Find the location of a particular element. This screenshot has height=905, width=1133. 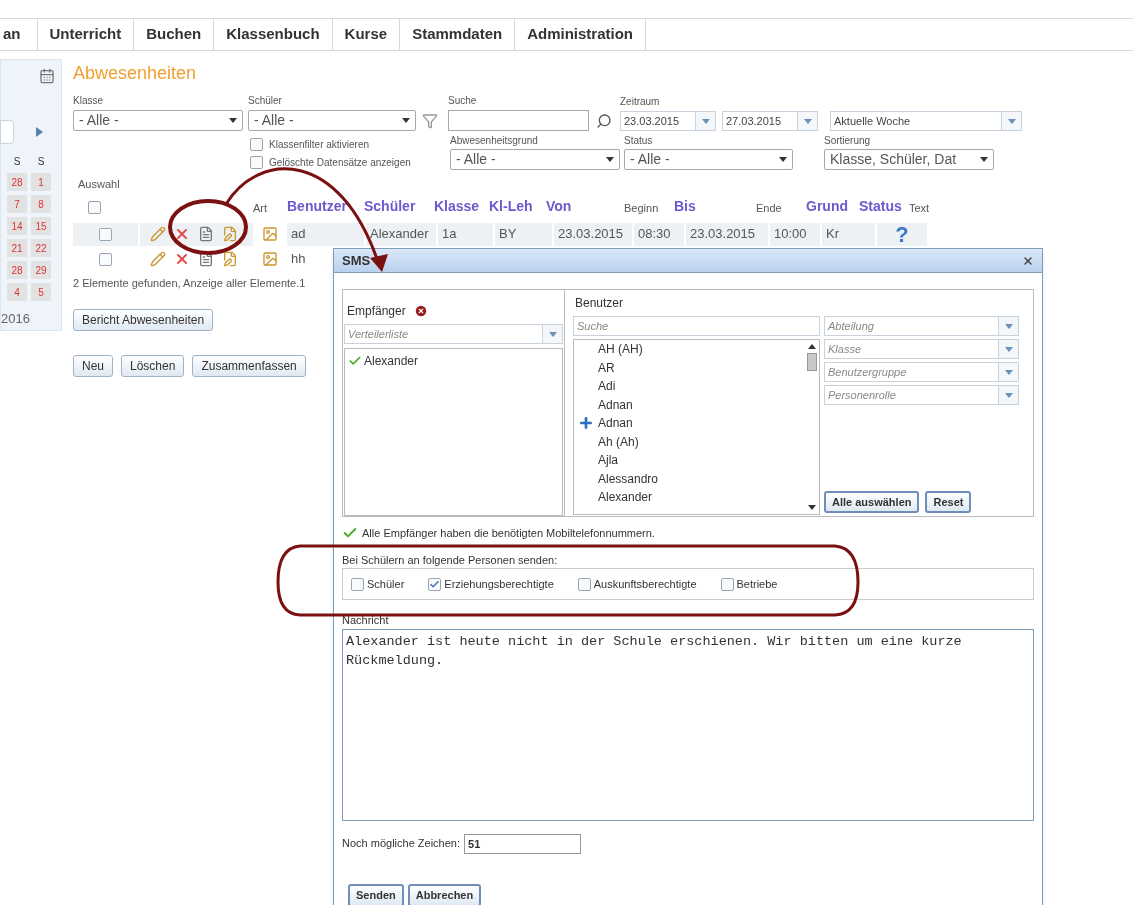

count-field: 51 is located at coordinates (522, 843).